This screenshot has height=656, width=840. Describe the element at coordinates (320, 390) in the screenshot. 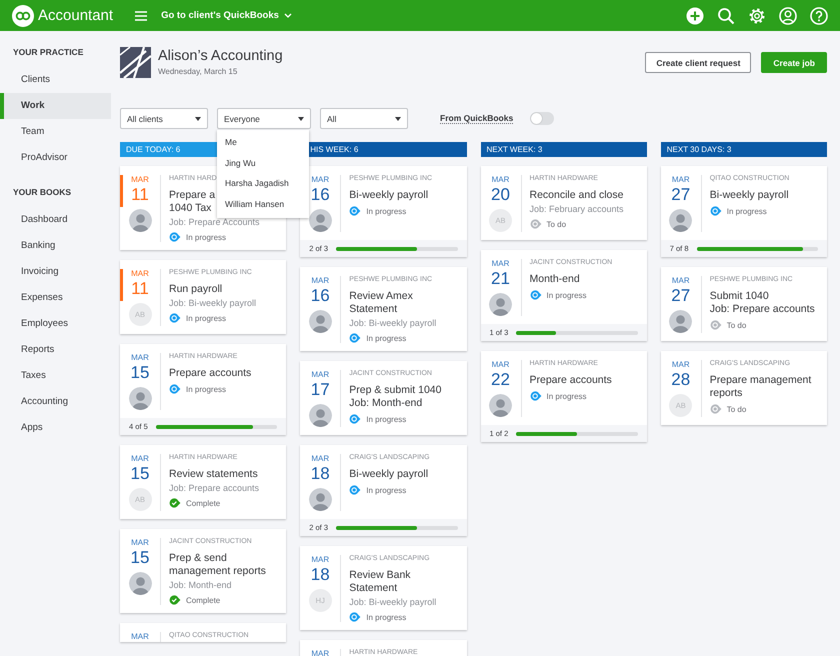

I see `due-day: 17` at that location.